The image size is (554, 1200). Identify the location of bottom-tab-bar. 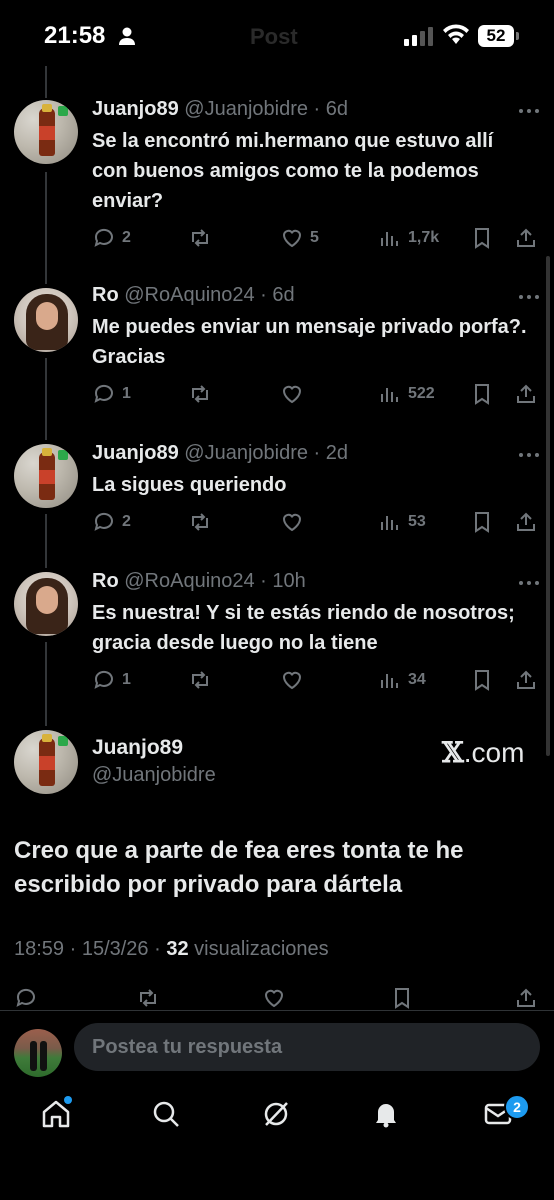
(277, 1117).